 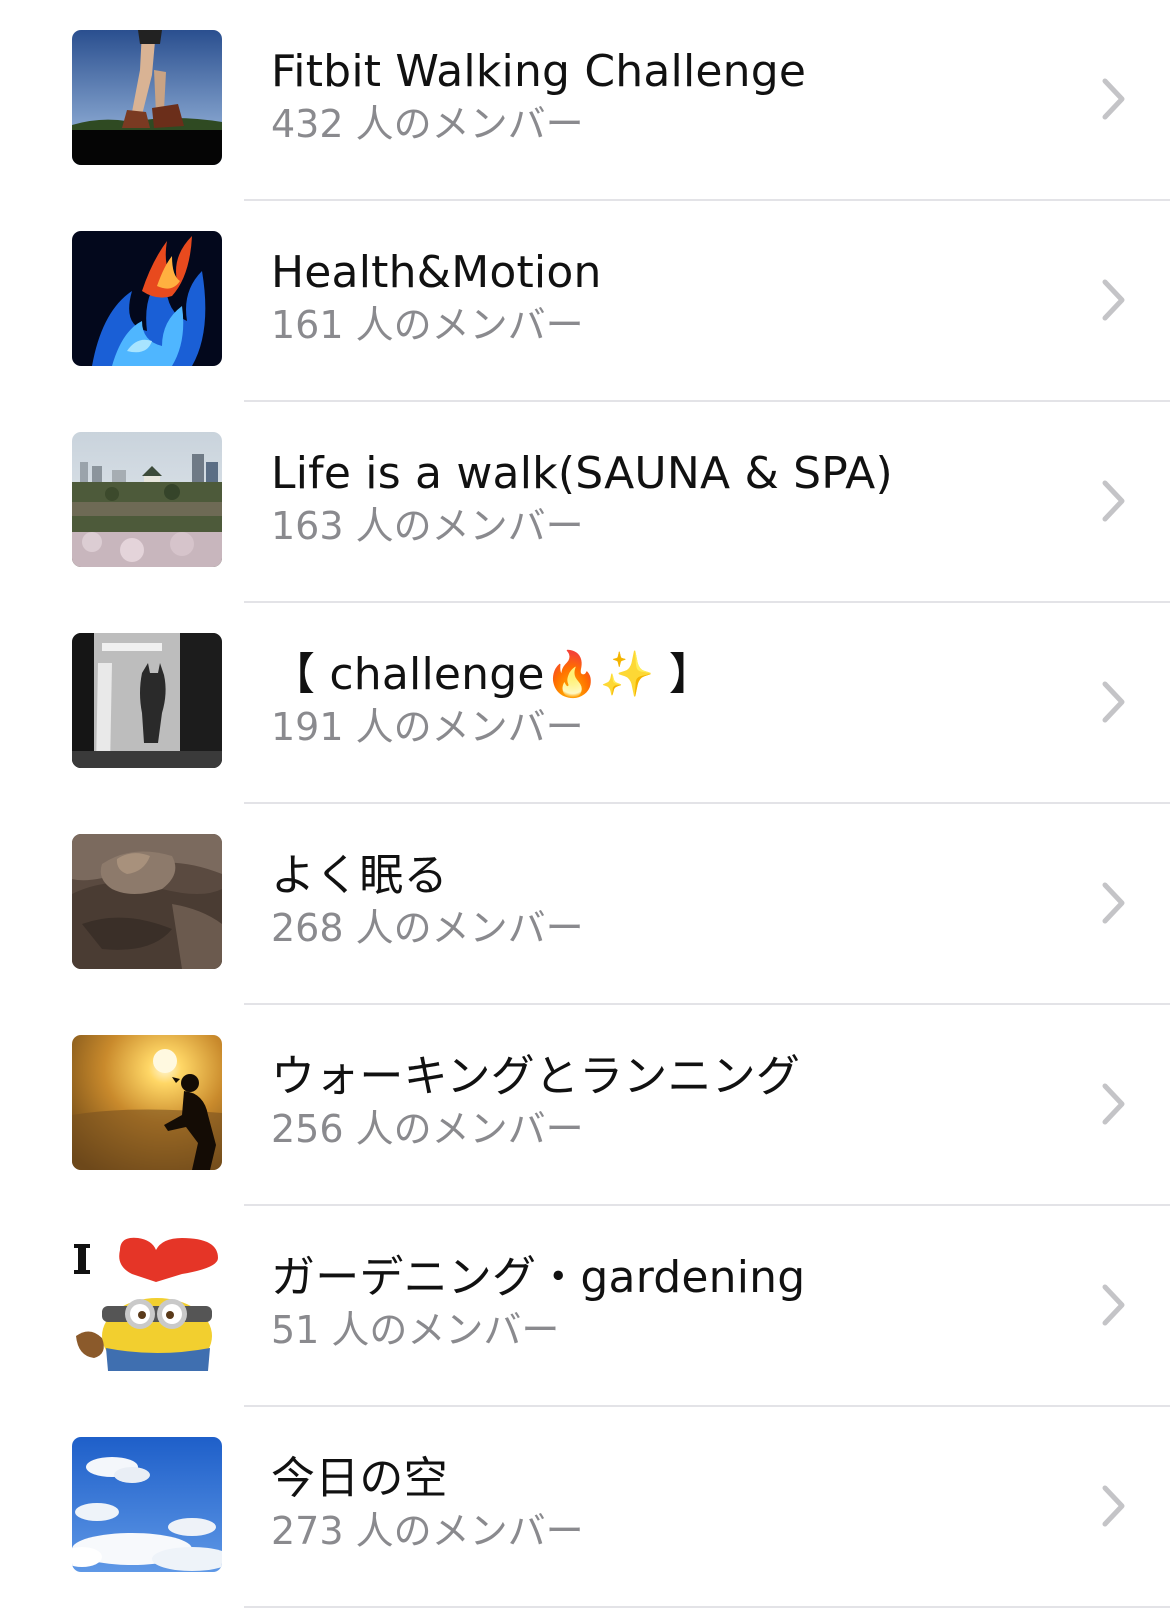 What do you see at coordinates (147, 1102) in the screenshot?
I see `runner-sunset-icon` at bounding box center [147, 1102].